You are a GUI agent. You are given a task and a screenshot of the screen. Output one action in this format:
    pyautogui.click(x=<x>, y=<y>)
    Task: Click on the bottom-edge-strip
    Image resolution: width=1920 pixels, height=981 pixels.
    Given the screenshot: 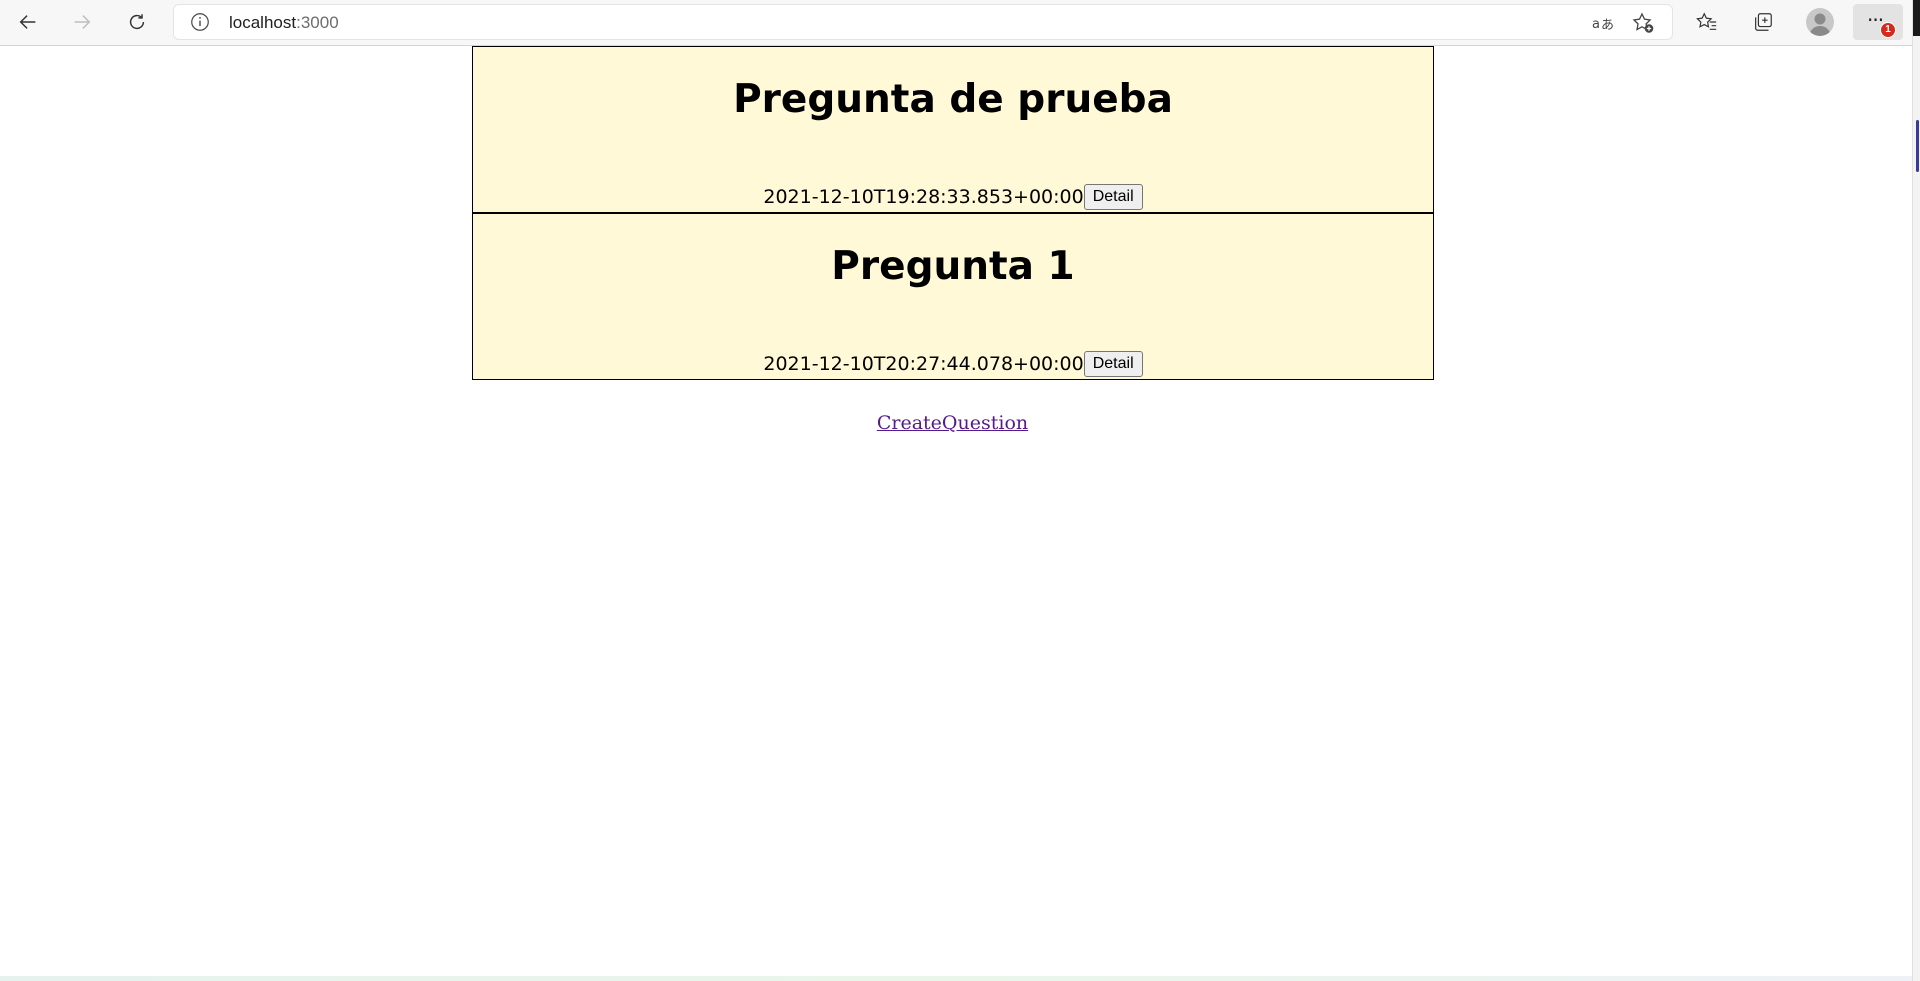 What is the action you would take?
    pyautogui.click(x=956, y=978)
    